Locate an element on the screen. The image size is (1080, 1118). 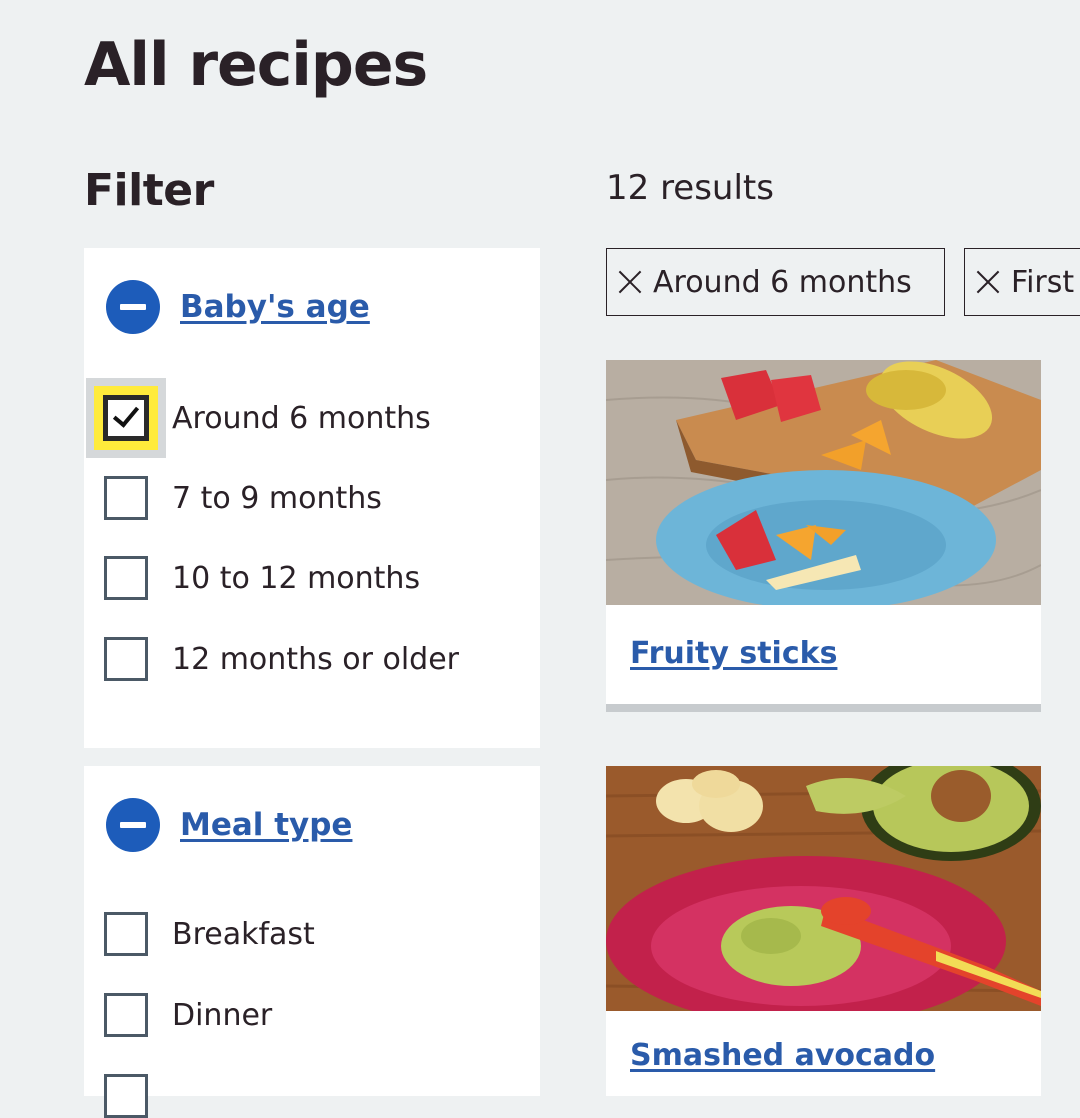
filter-group-header: Baby's age is located at coordinates (238, 307).